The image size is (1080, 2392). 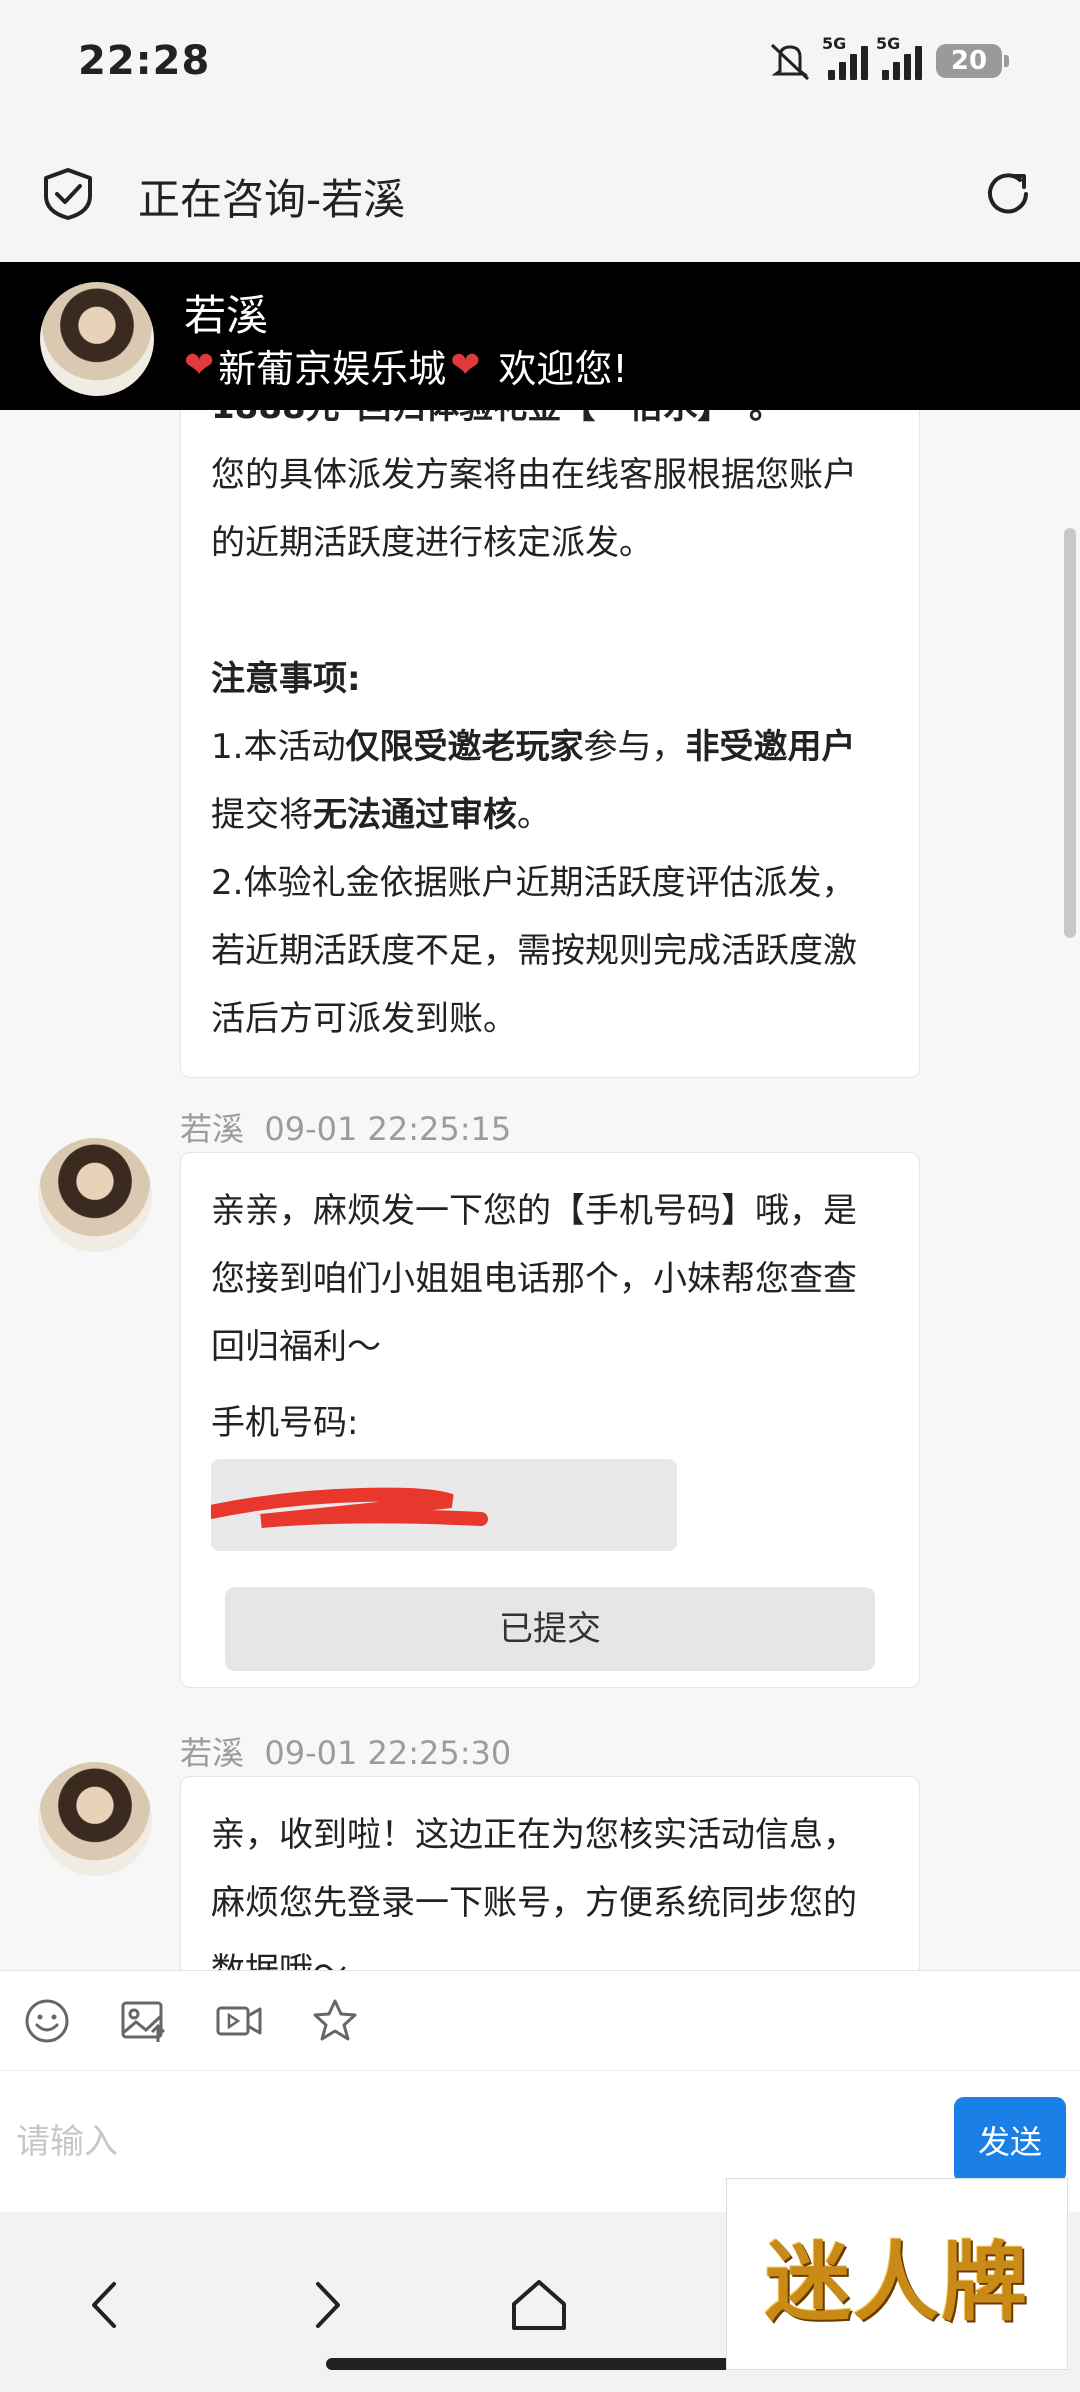 What do you see at coordinates (1010, 2140) in the screenshot?
I see `send-button: 发送` at bounding box center [1010, 2140].